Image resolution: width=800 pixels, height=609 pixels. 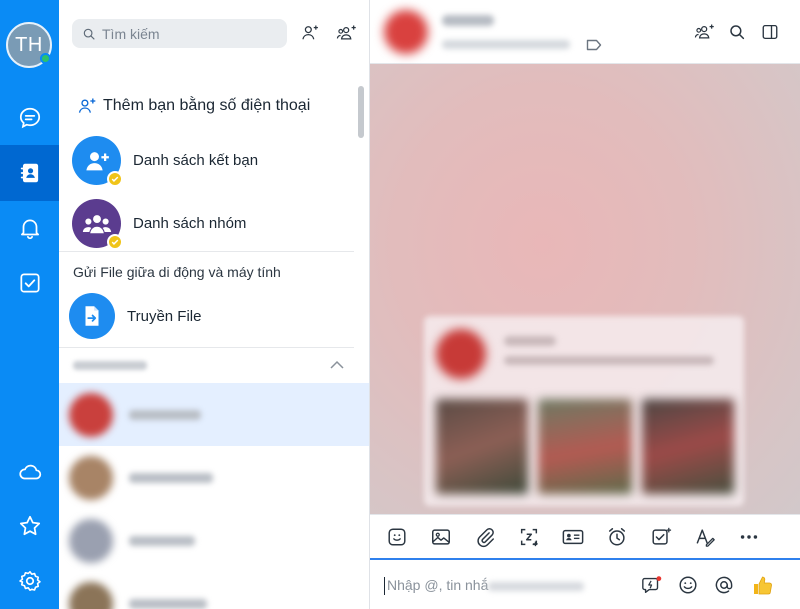 I want to click on friend-list-label: Danh sách kết bạn, so click(x=196, y=160).